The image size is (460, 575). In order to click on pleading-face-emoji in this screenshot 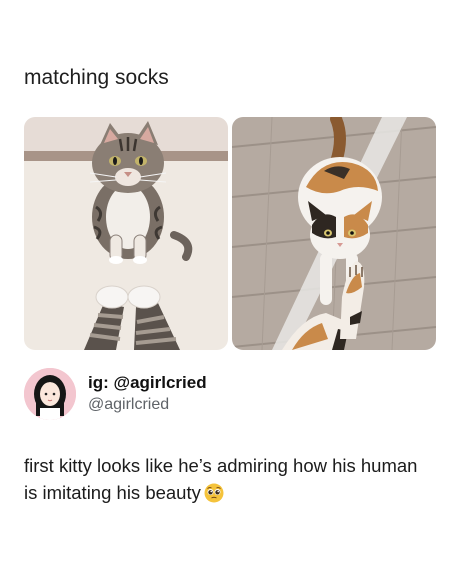, I will do `click(214, 493)`.